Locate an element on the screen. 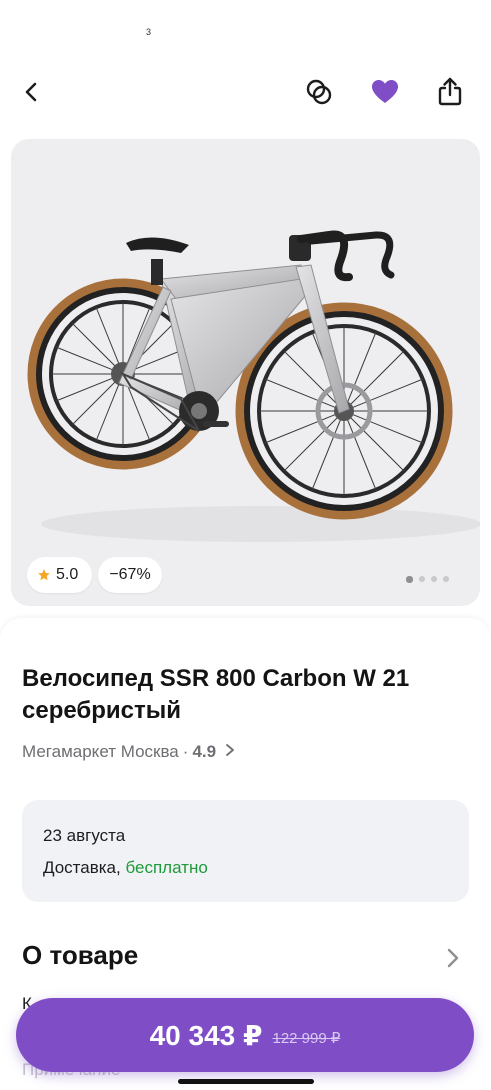  delivery-info: Доставка, бесплатно is located at coordinates (125, 868).